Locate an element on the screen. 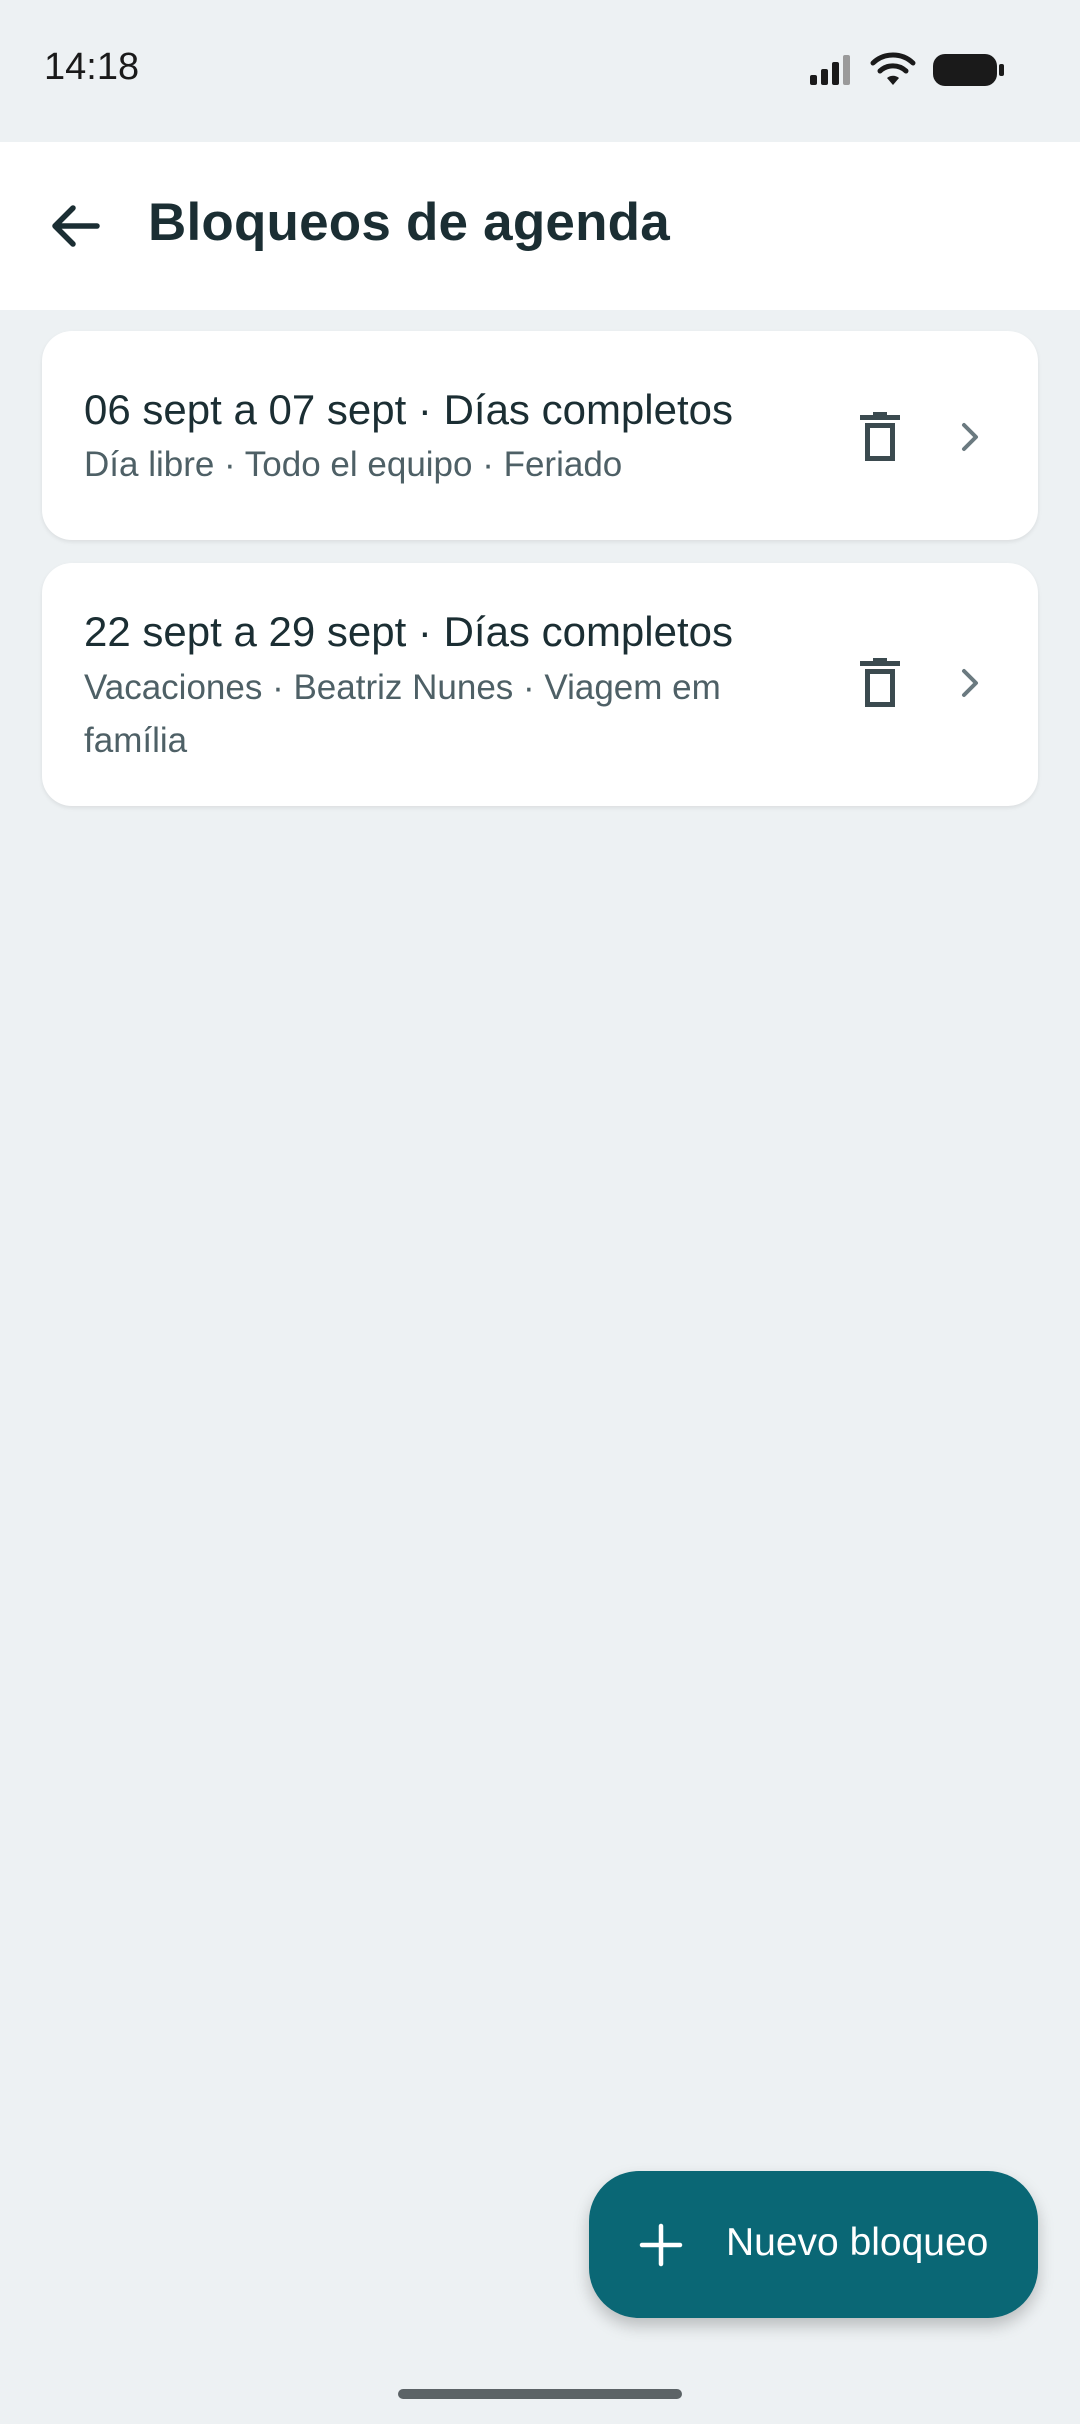  status-time: 14:18 is located at coordinates (92, 67).